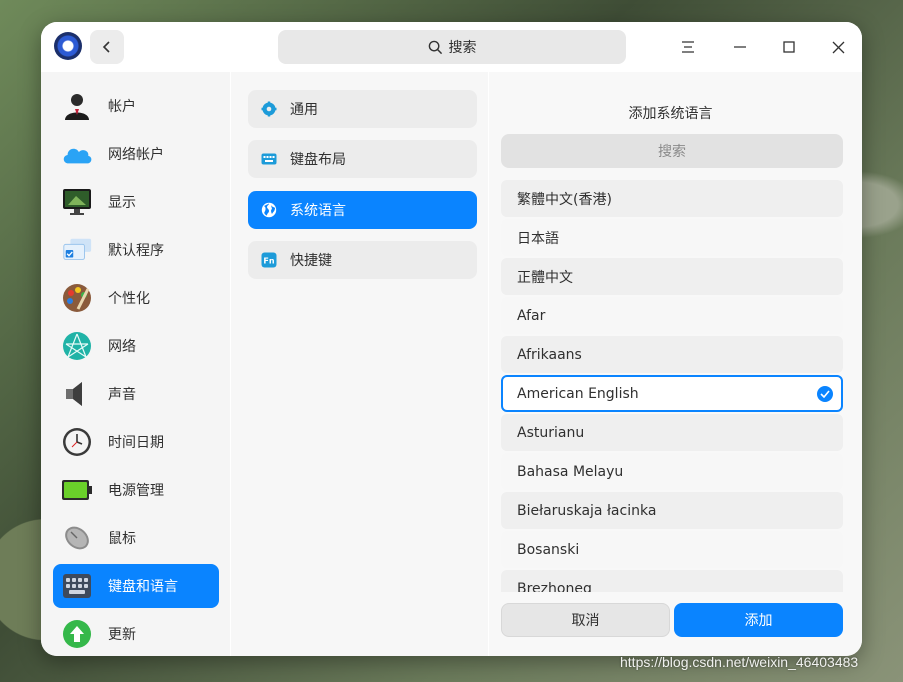 The image size is (903, 682). Describe the element at coordinates (136, 202) in the screenshot. I see `sidebar-item-display: 显示` at that location.